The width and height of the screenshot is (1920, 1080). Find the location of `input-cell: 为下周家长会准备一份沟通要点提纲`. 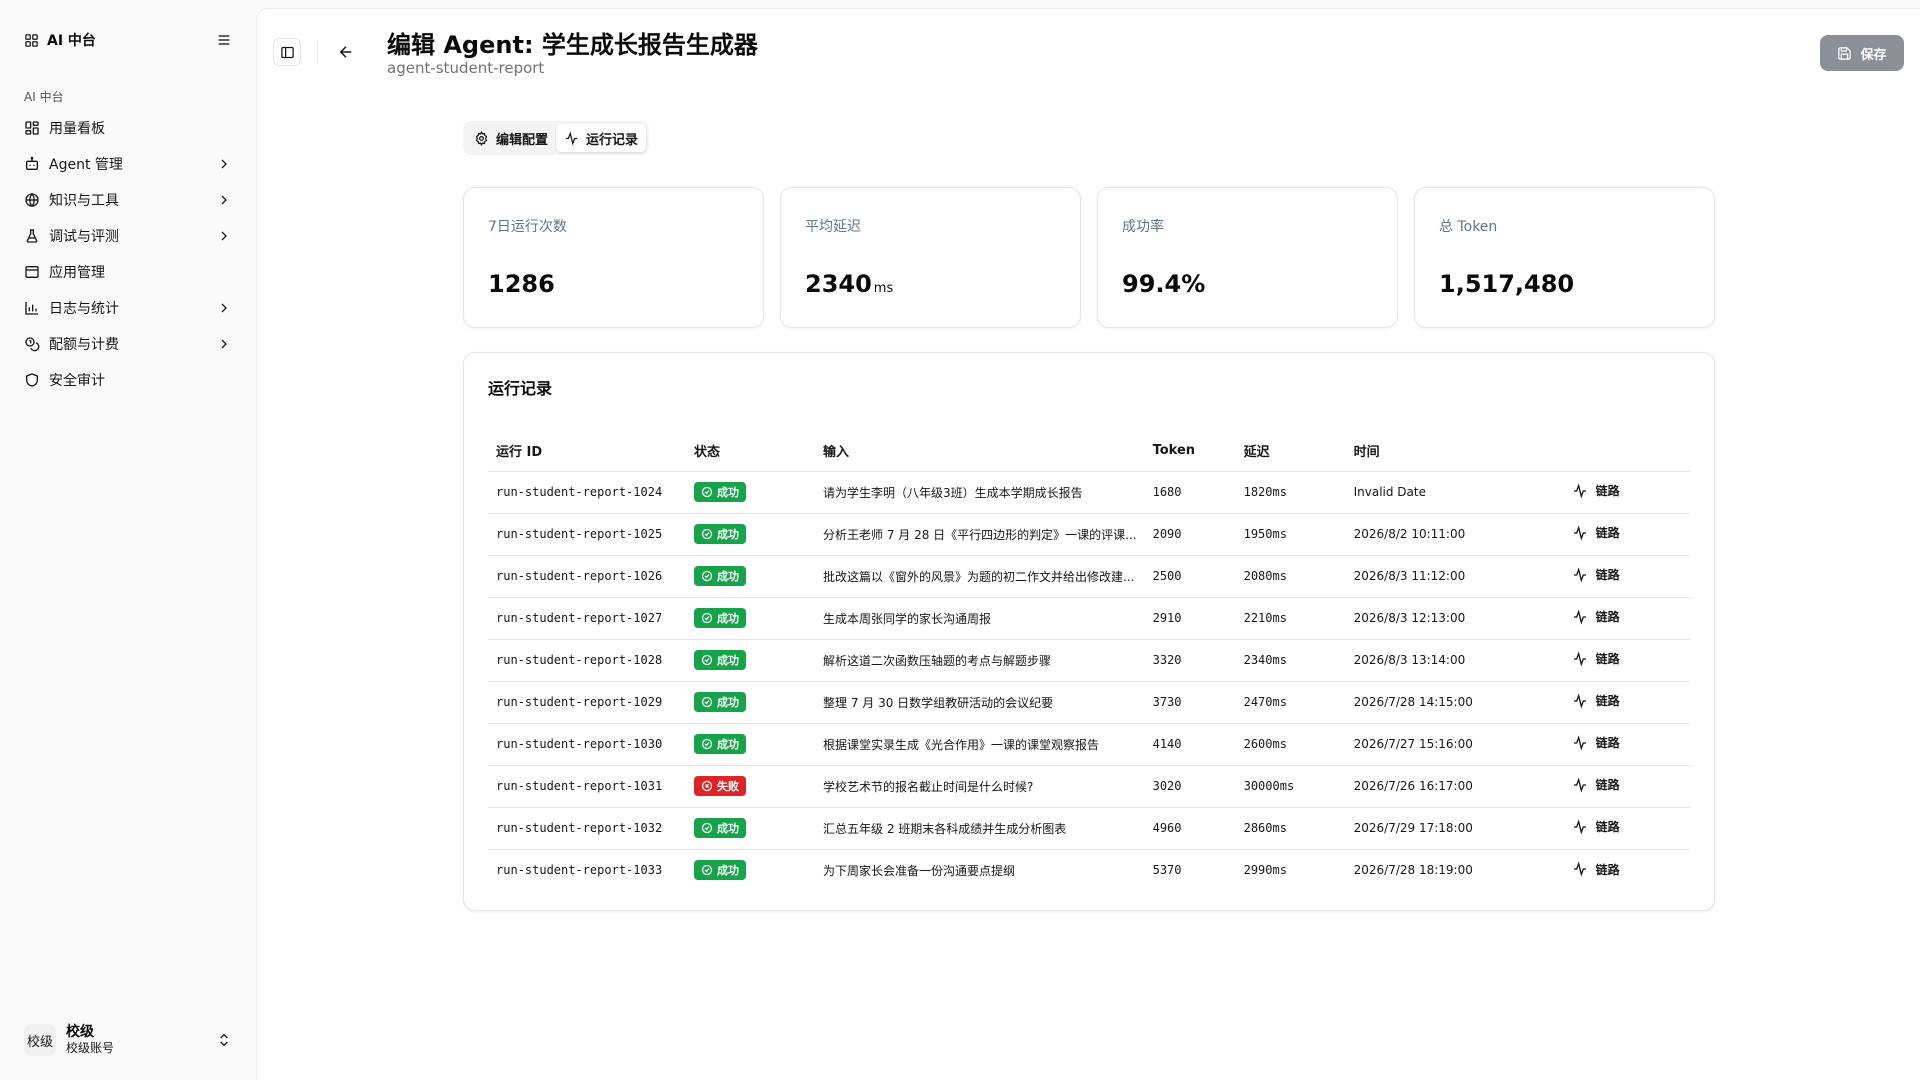

input-cell: 为下周家长会准备一份沟通要点提纲 is located at coordinates (919, 870).